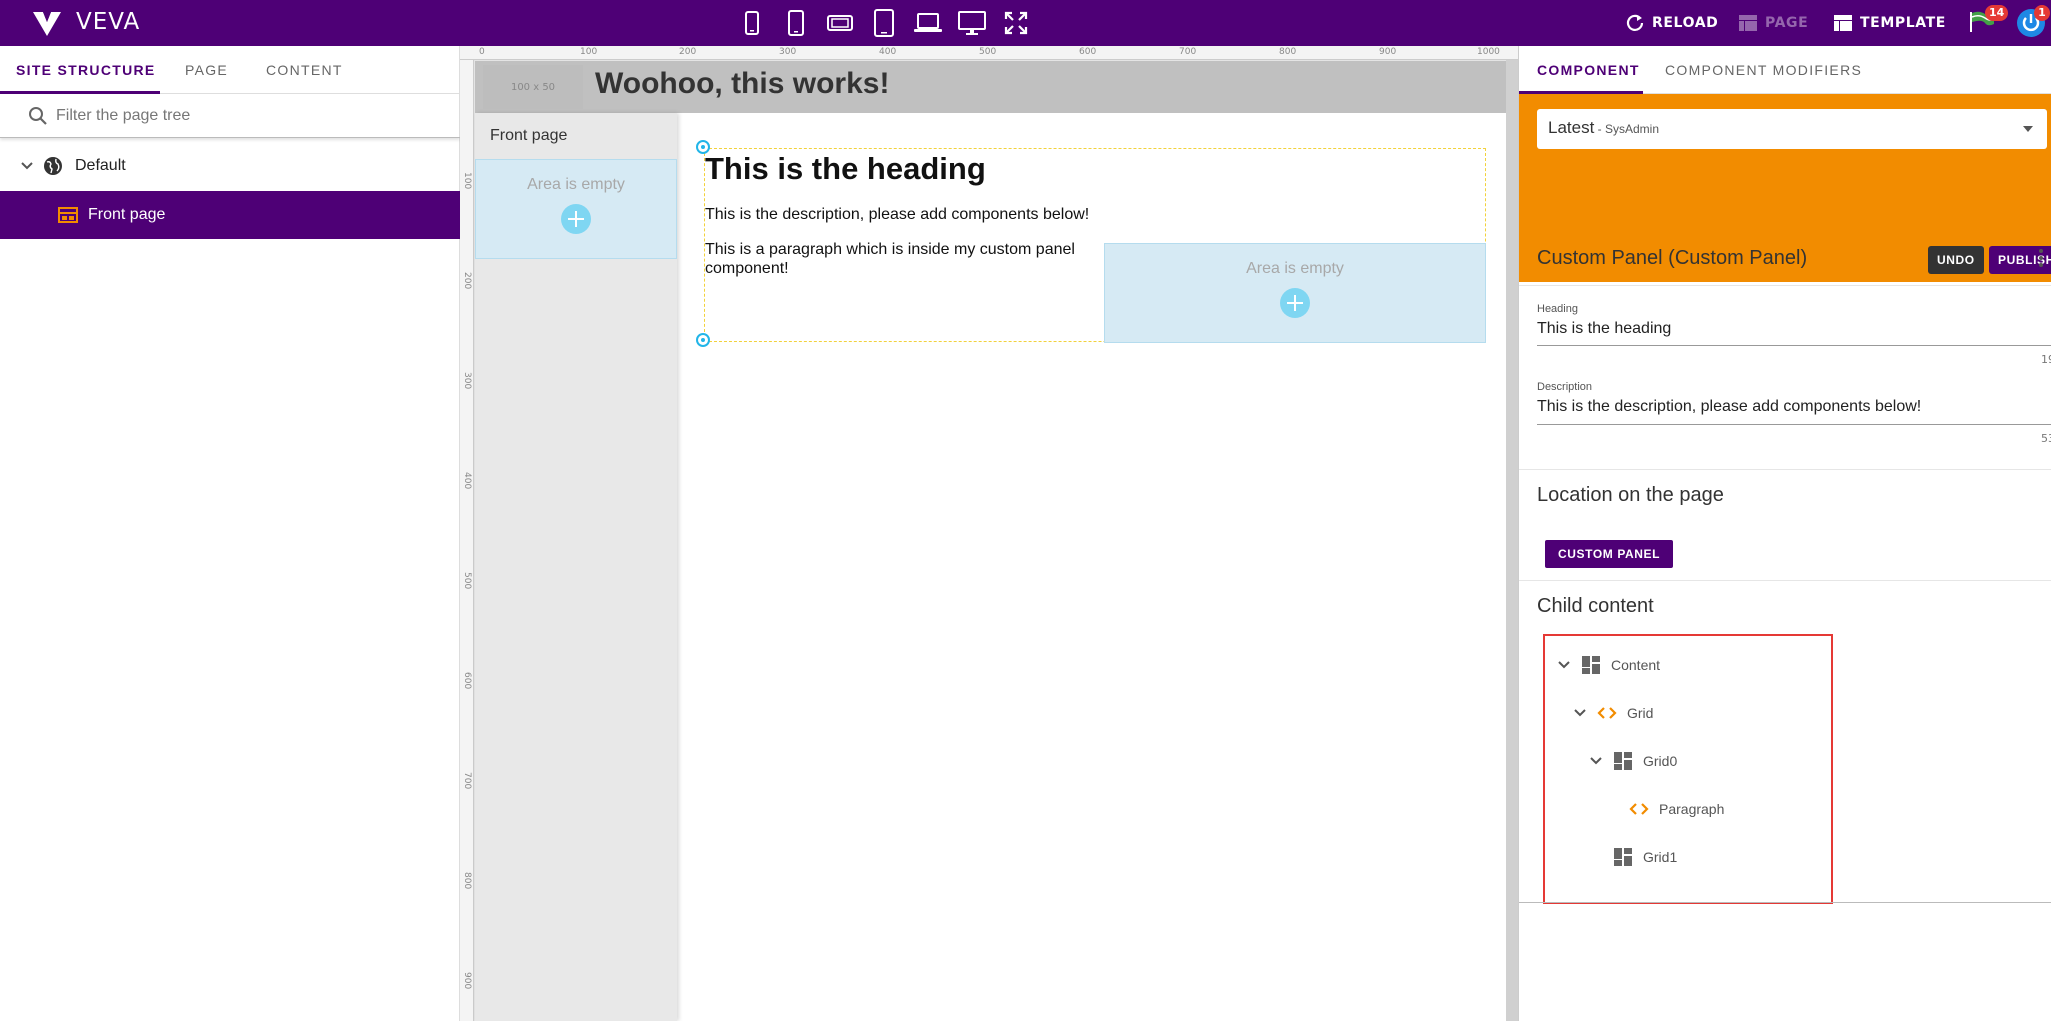 This screenshot has width=2051, height=1021. What do you see at coordinates (47, 23) in the screenshot?
I see `veva-logo-icon` at bounding box center [47, 23].